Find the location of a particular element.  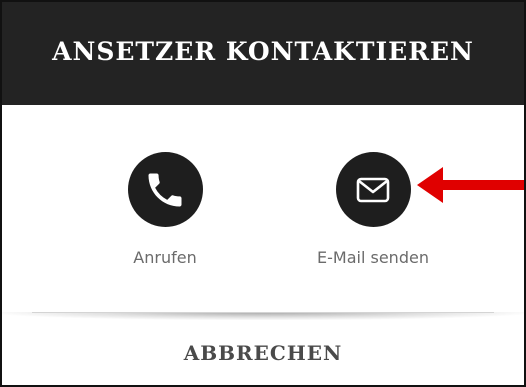

red-arrow-annotation is located at coordinates (470, 185).